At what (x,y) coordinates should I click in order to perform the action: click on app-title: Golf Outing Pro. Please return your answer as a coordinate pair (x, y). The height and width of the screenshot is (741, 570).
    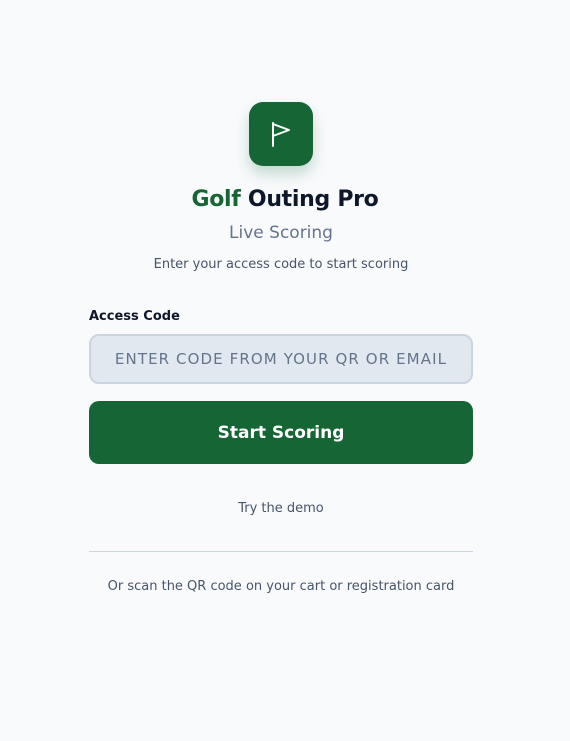
    Looking at the image, I should click on (285, 200).